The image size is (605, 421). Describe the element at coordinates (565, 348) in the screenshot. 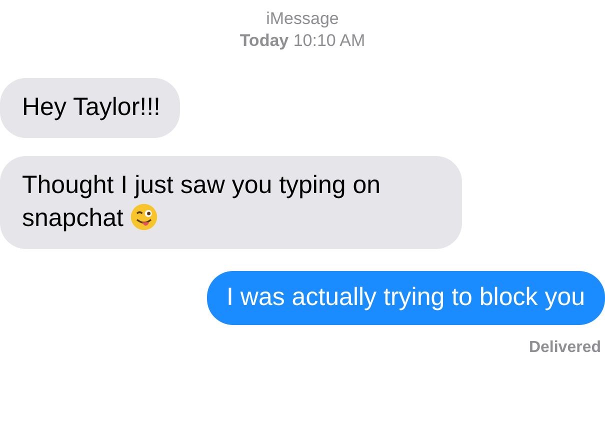

I see `delivery-status: Delivered` at that location.